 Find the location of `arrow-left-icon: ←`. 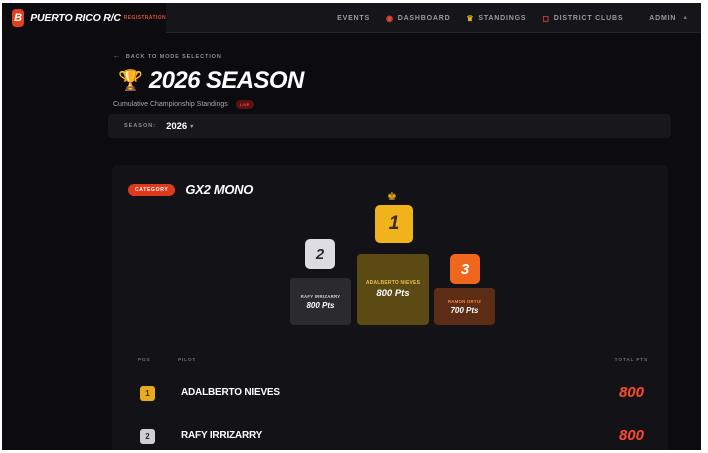

arrow-left-icon: ← is located at coordinates (117, 56).